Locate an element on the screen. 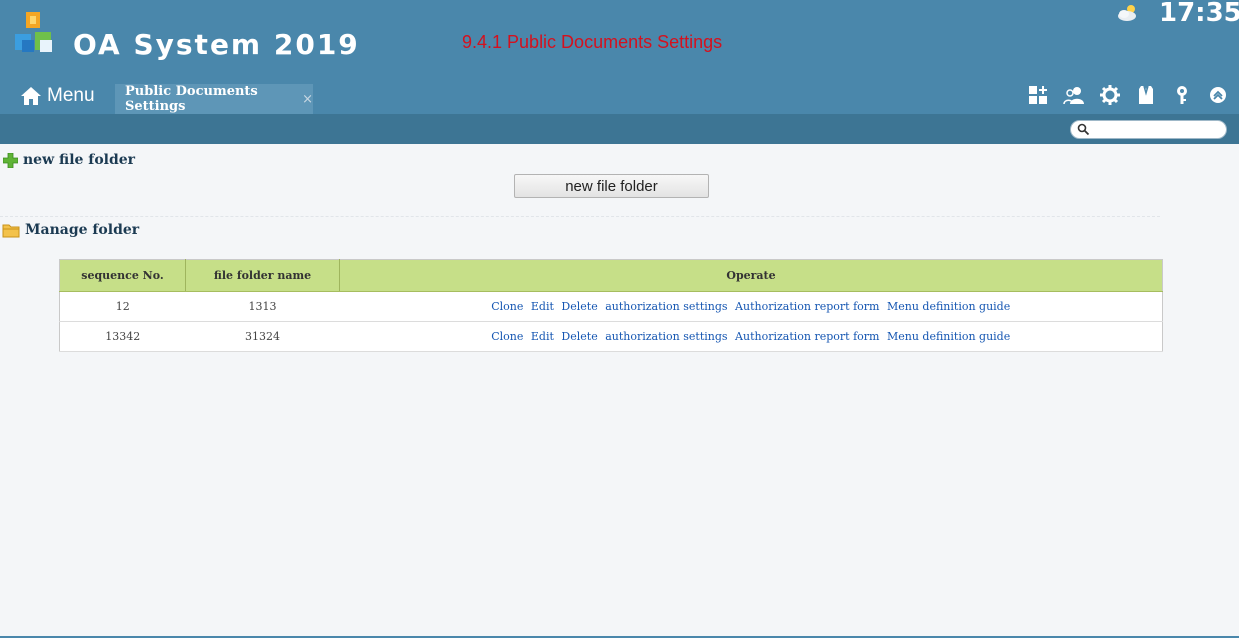  close-icon: × is located at coordinates (307, 99).